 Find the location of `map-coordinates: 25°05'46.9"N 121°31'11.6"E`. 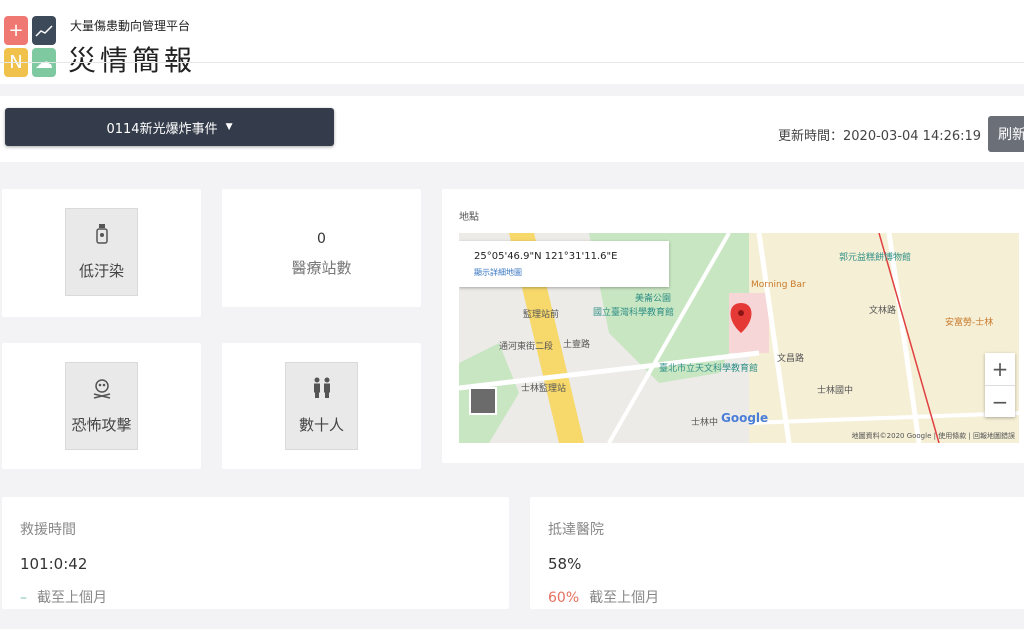

map-coordinates: 25°05'46.9"N 121°31'11.6"E is located at coordinates (546, 256).